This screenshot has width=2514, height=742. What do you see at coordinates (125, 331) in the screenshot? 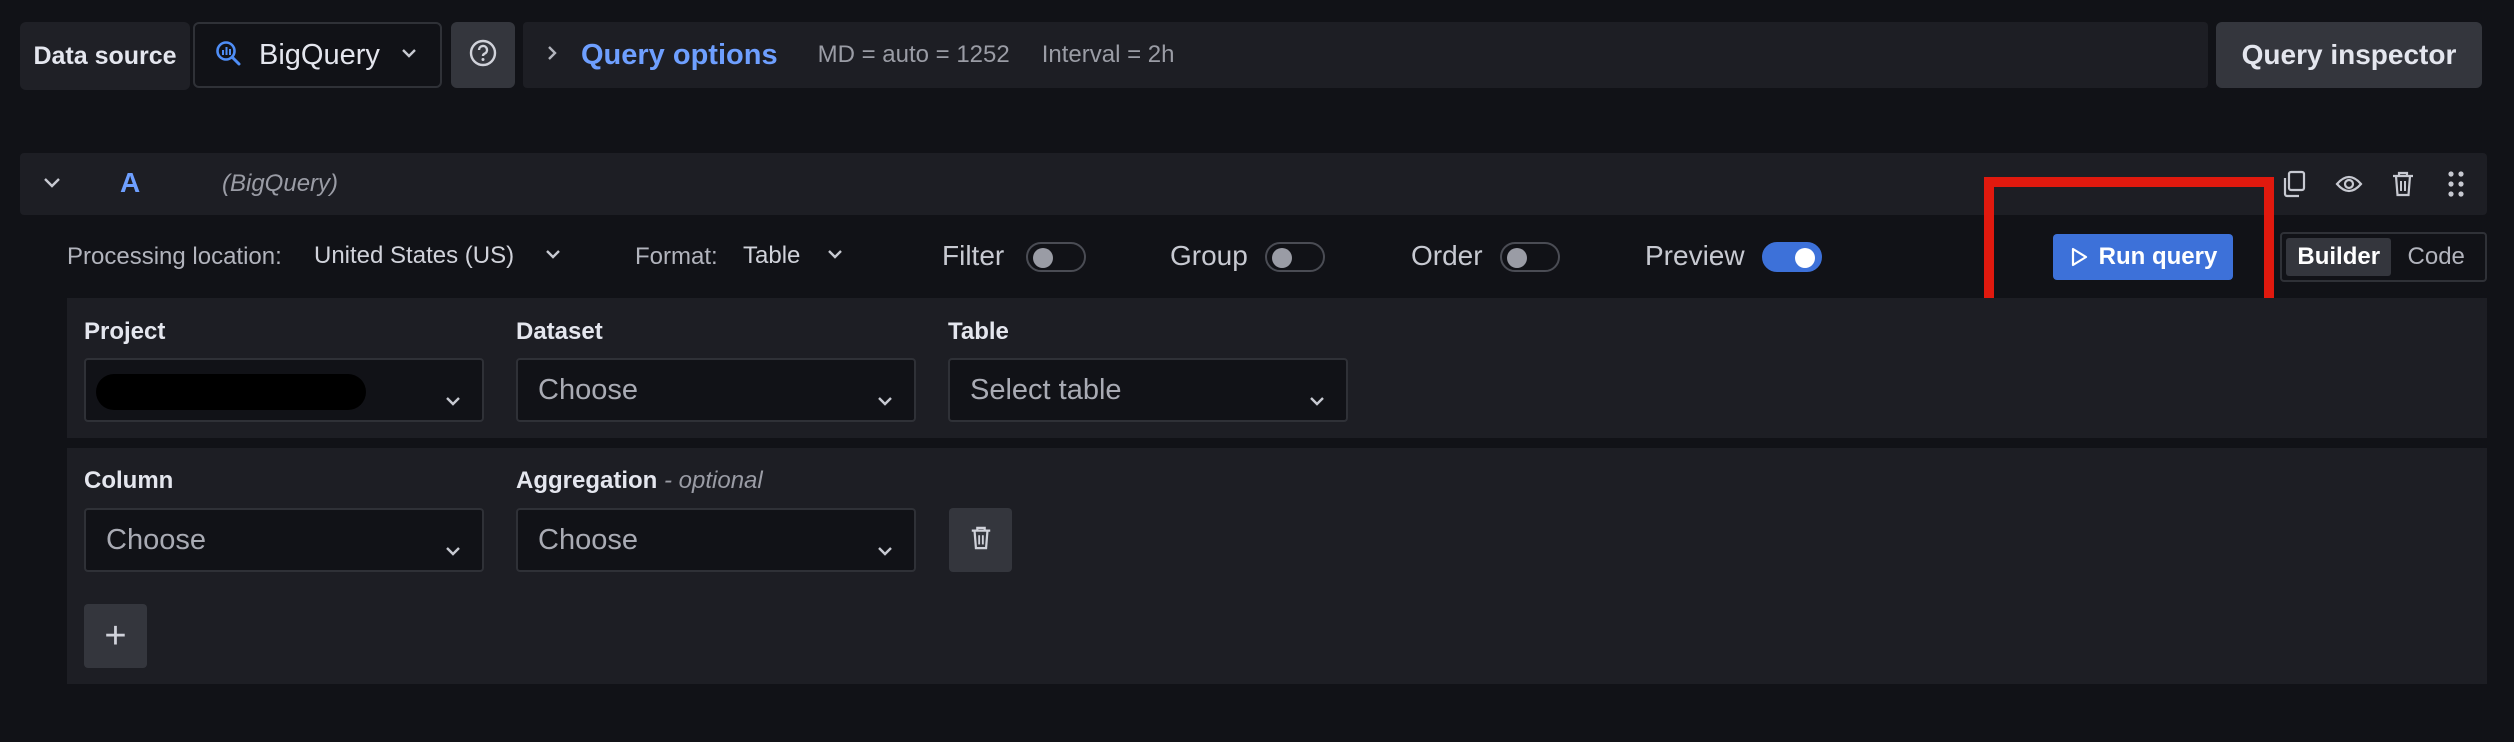
I see `project-label: Project` at bounding box center [125, 331].